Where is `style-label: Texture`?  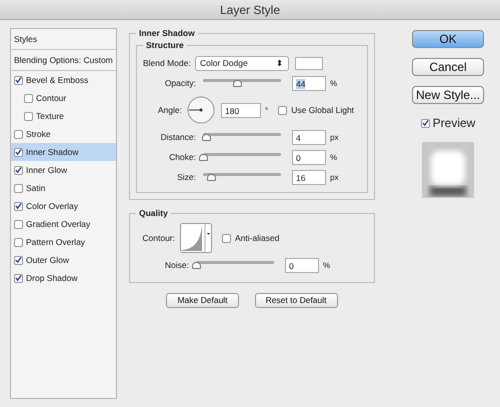
style-label: Texture is located at coordinates (50, 116).